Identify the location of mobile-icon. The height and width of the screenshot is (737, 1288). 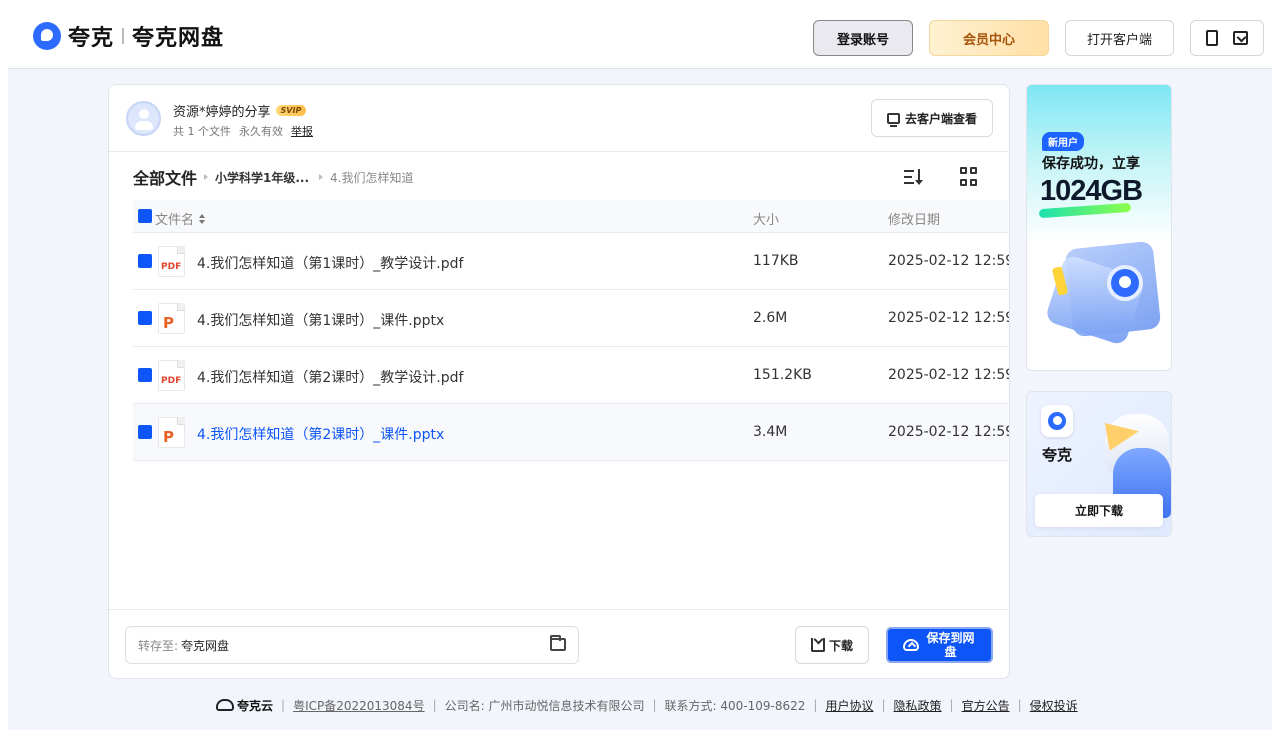
(1212, 38).